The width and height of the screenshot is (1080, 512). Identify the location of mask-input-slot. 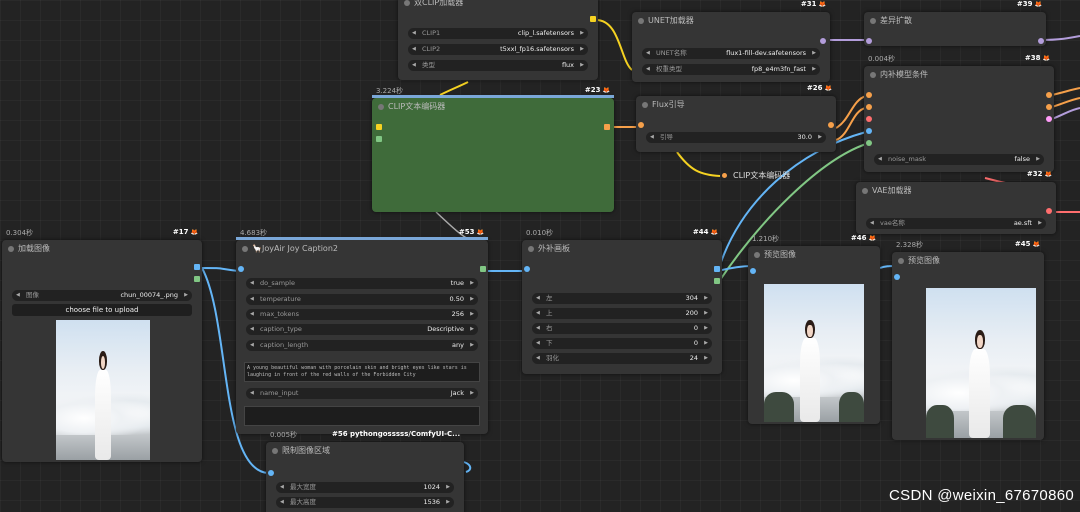
(869, 143).